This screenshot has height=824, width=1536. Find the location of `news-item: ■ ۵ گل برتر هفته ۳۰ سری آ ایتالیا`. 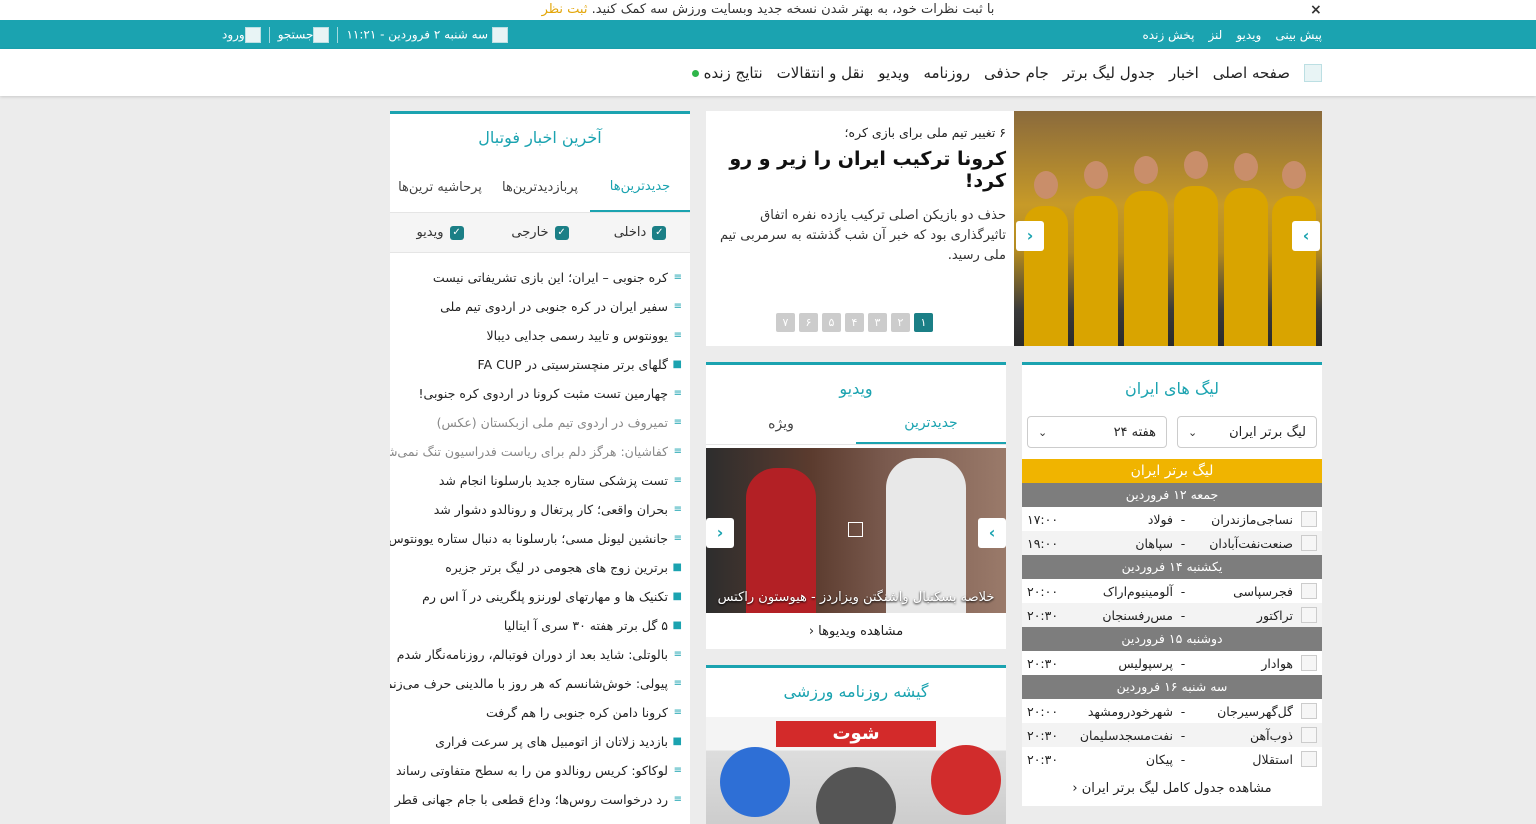

news-item: ■ ۵ گل برتر هفته ۳۰ سری آ ایتالیا is located at coordinates (536, 625).